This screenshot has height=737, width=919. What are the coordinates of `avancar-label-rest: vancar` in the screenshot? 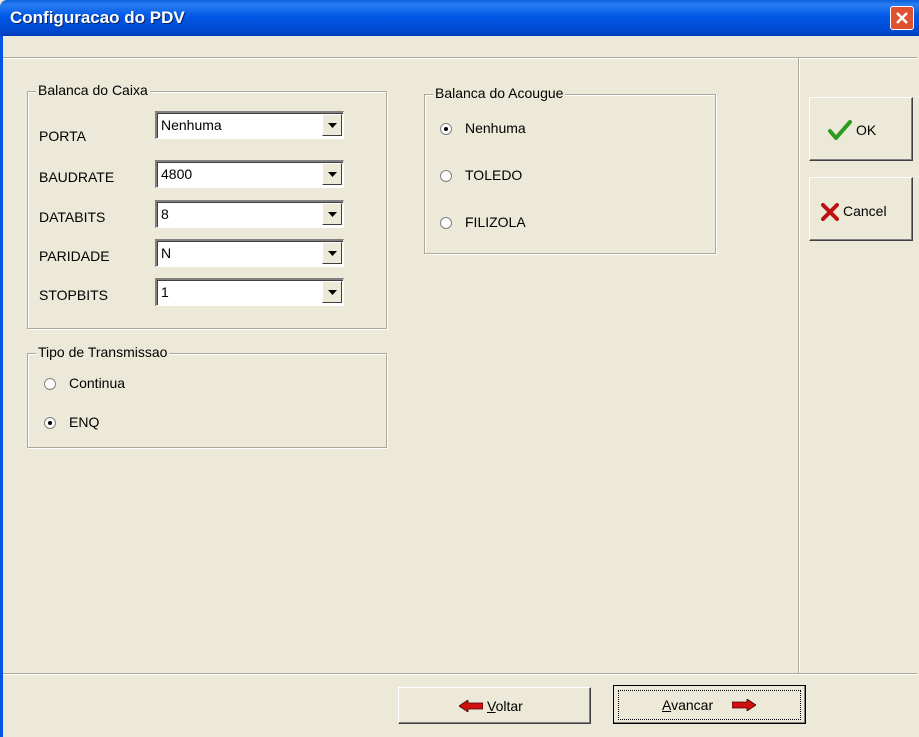 It's located at (692, 705).